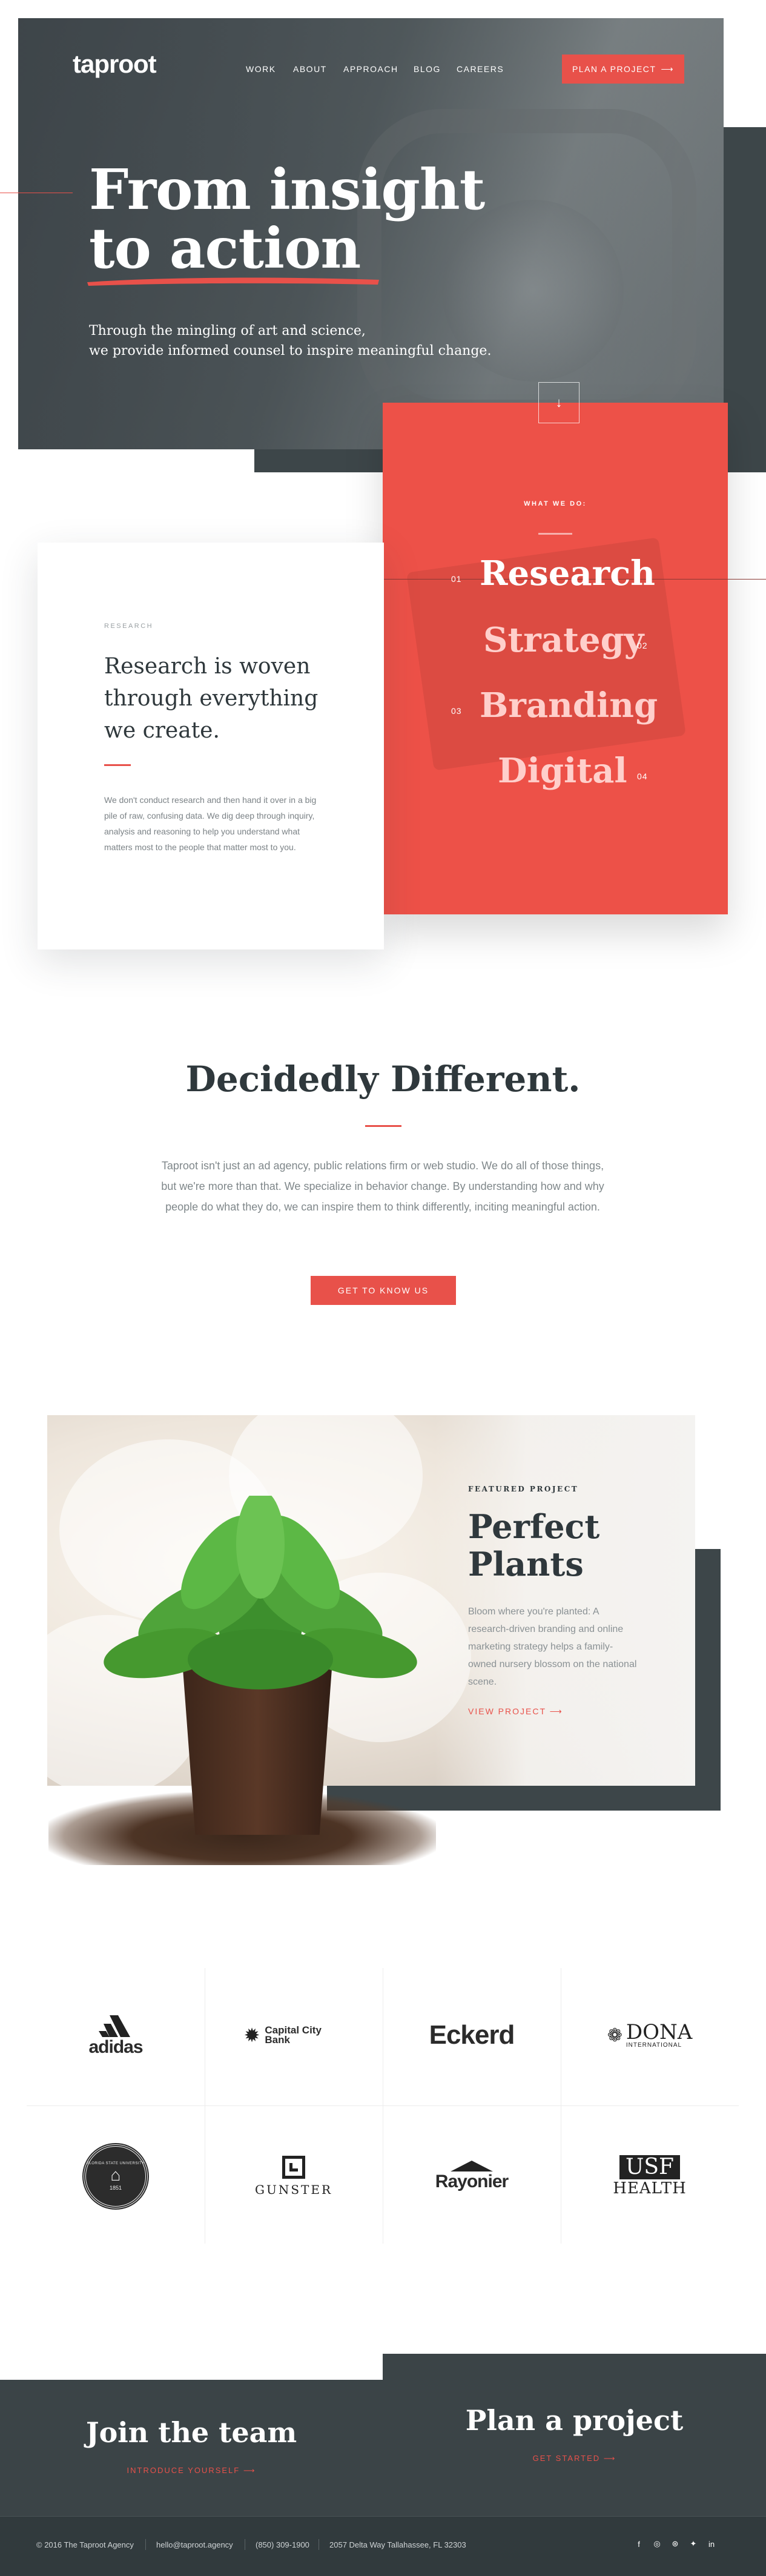 This screenshot has height=2576, width=766. What do you see at coordinates (614, 69) in the screenshot?
I see `plan-a-project-label: PLAN A PROJECT` at bounding box center [614, 69].